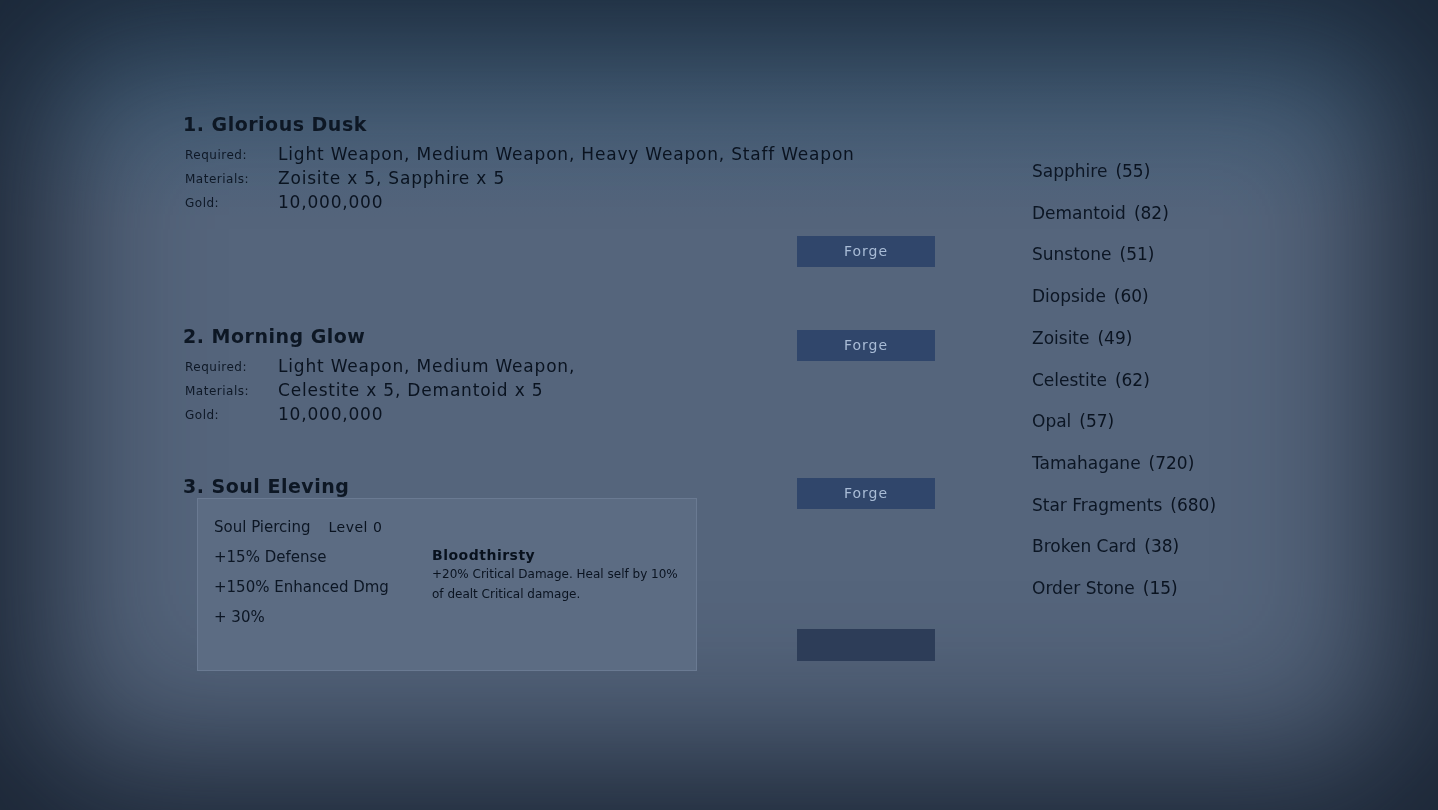  Describe the element at coordinates (1137, 255) in the screenshot. I see `material-count: (51)` at that location.